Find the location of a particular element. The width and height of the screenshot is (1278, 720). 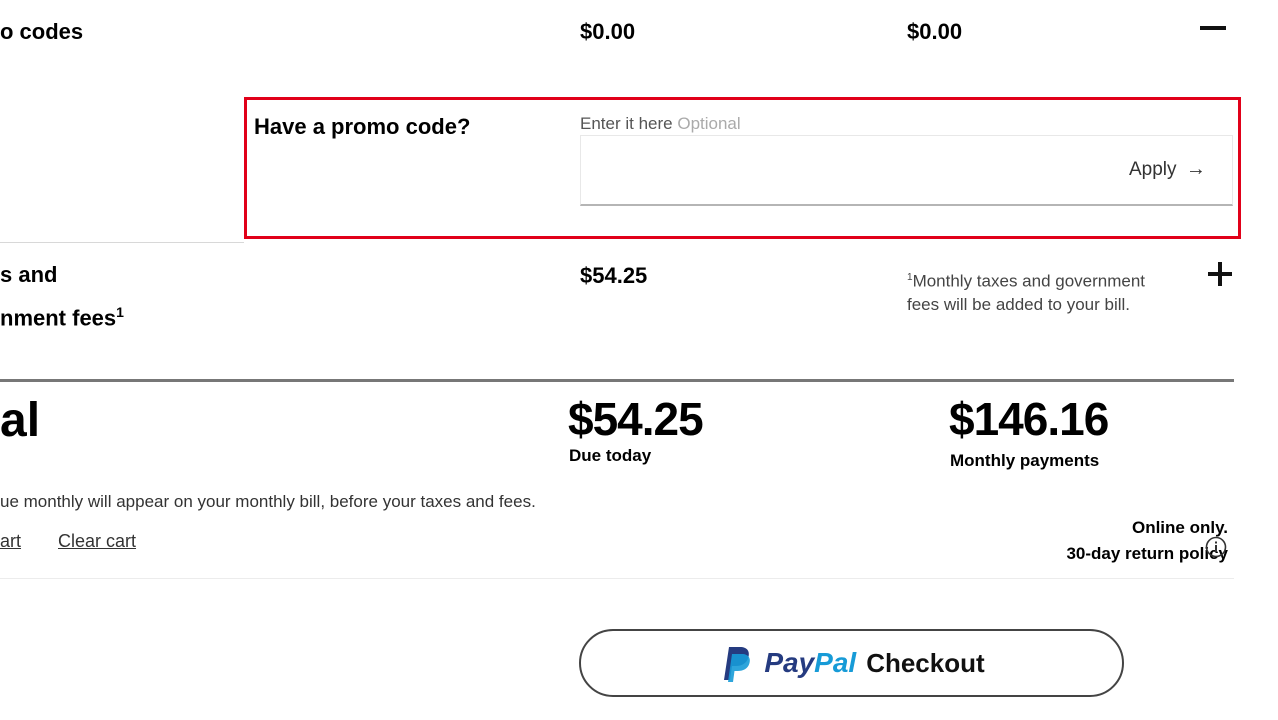

policy-line2: 30-day return policy is located at coordinates (1147, 554).